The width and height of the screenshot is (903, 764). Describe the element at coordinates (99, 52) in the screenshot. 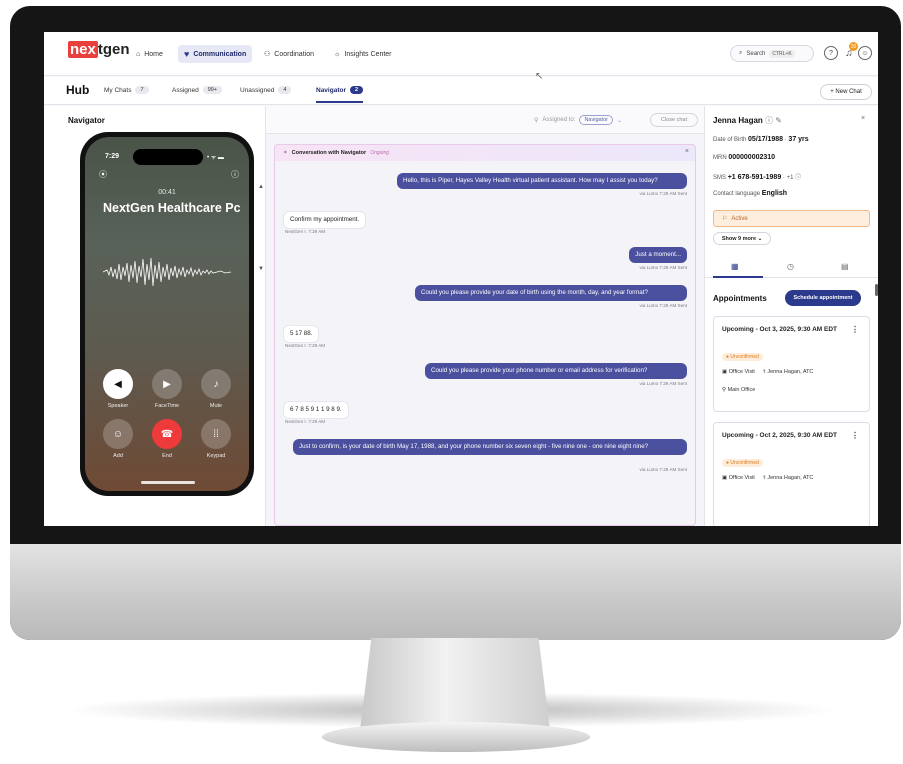

I see `nextgen-logo: nex tgen` at that location.